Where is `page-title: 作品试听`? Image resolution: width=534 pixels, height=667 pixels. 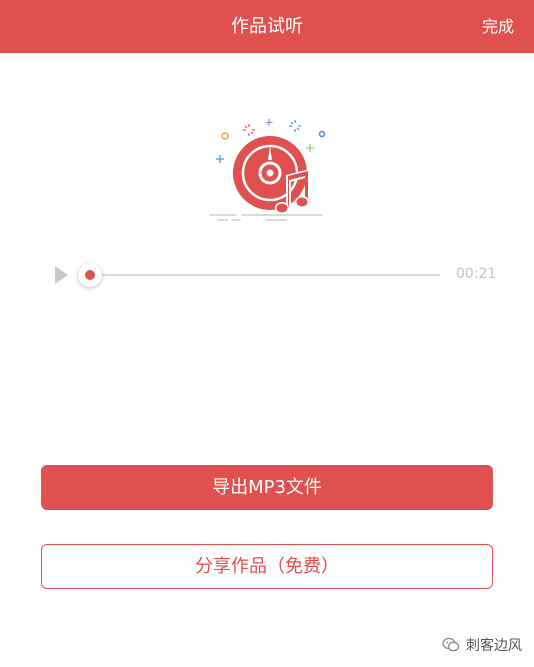 page-title: 作品试听 is located at coordinates (267, 26).